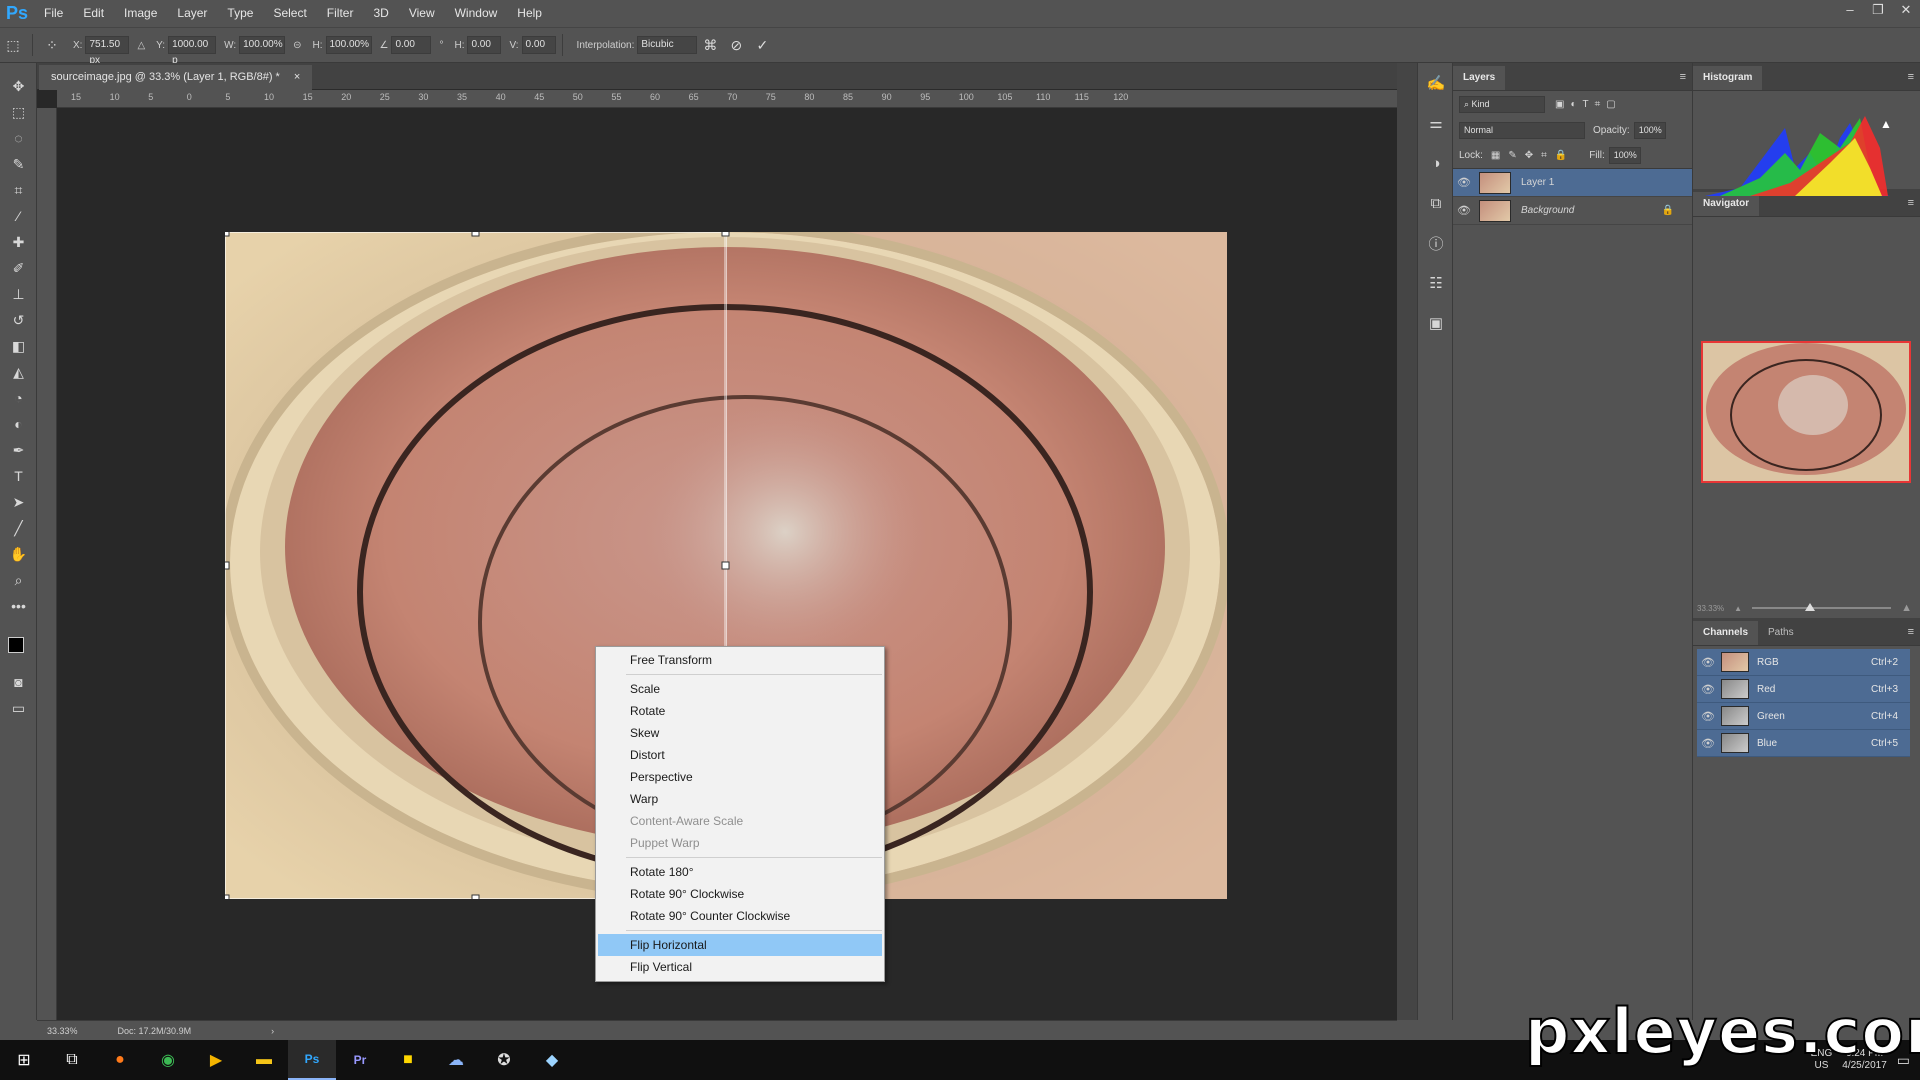 Image resolution: width=1920 pixels, height=1080 pixels. I want to click on tab-channels: Channels, so click(1726, 633).